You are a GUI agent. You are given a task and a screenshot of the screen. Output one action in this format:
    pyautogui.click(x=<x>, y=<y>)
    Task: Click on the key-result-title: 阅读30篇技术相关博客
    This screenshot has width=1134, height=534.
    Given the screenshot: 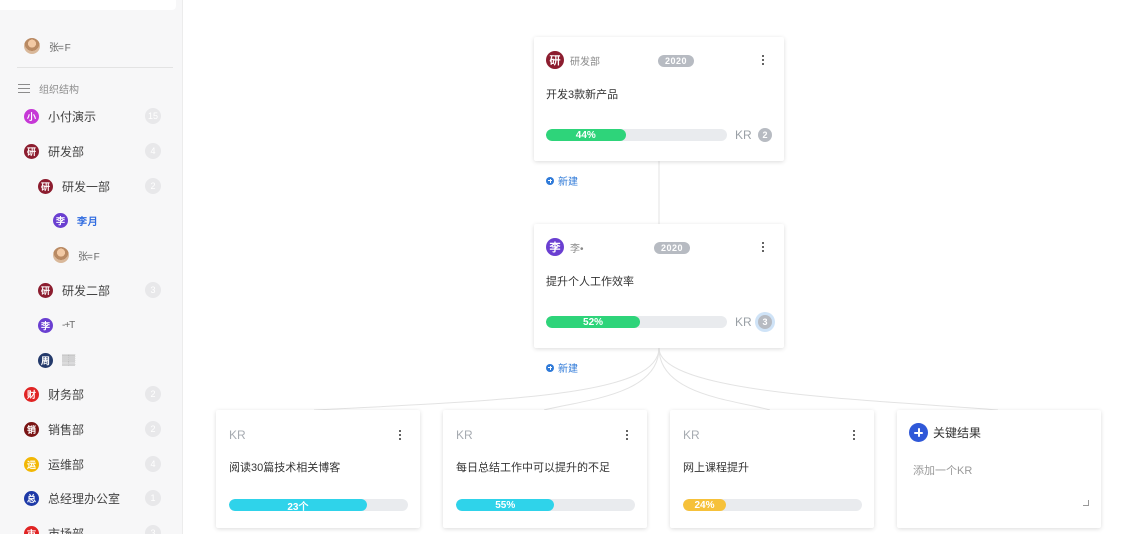 What is the action you would take?
    pyautogui.click(x=285, y=468)
    